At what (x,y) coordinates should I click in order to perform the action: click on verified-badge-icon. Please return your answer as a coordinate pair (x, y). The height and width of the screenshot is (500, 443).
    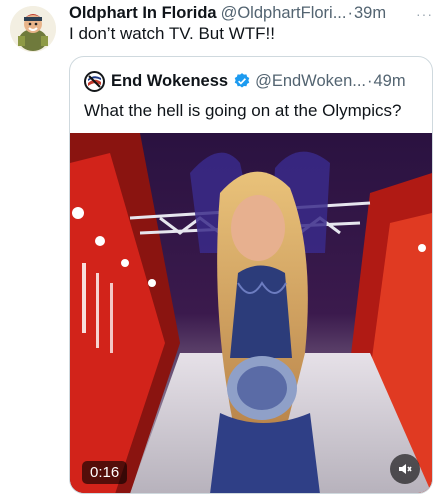
    Looking at the image, I should click on (242, 80).